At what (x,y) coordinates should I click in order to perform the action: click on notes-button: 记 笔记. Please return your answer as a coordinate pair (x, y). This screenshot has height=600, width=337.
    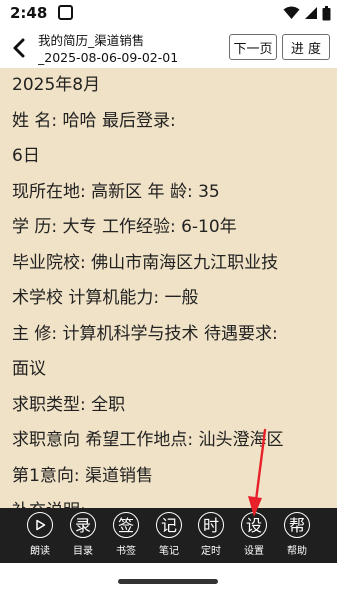
    Looking at the image, I should click on (169, 537).